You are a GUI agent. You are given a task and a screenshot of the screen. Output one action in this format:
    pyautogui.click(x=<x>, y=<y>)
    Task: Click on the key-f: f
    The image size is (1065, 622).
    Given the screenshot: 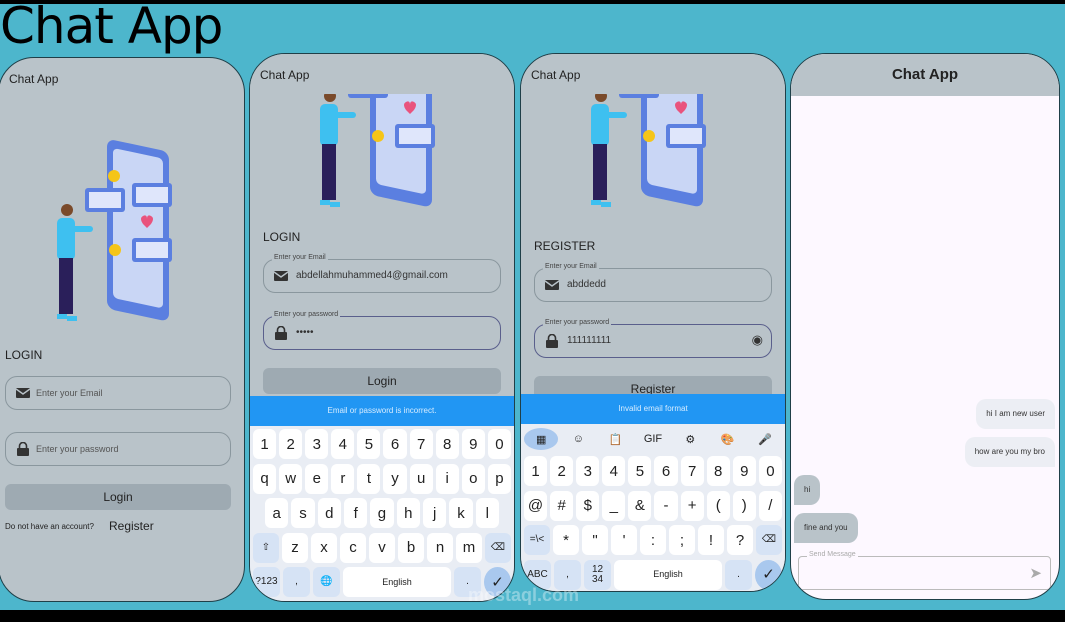 What is the action you would take?
    pyautogui.click(x=355, y=513)
    